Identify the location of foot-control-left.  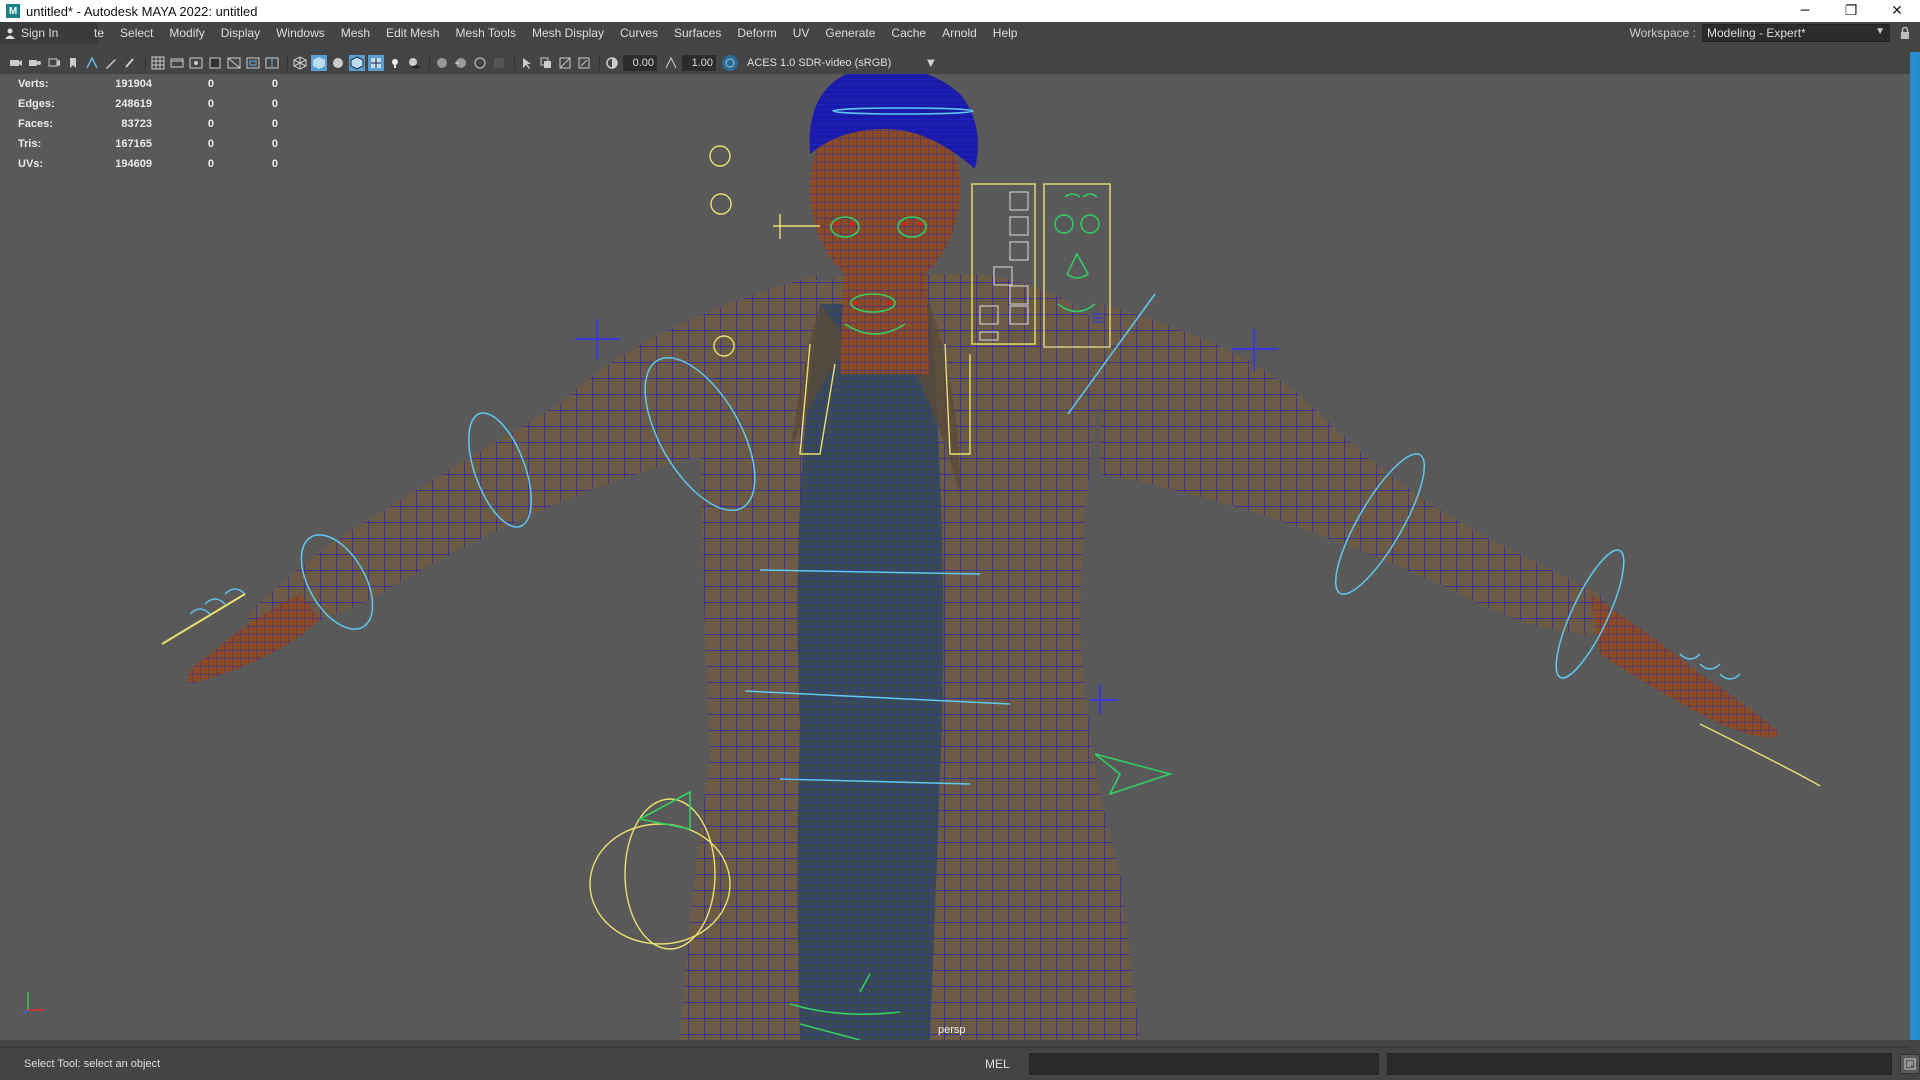
(664, 810).